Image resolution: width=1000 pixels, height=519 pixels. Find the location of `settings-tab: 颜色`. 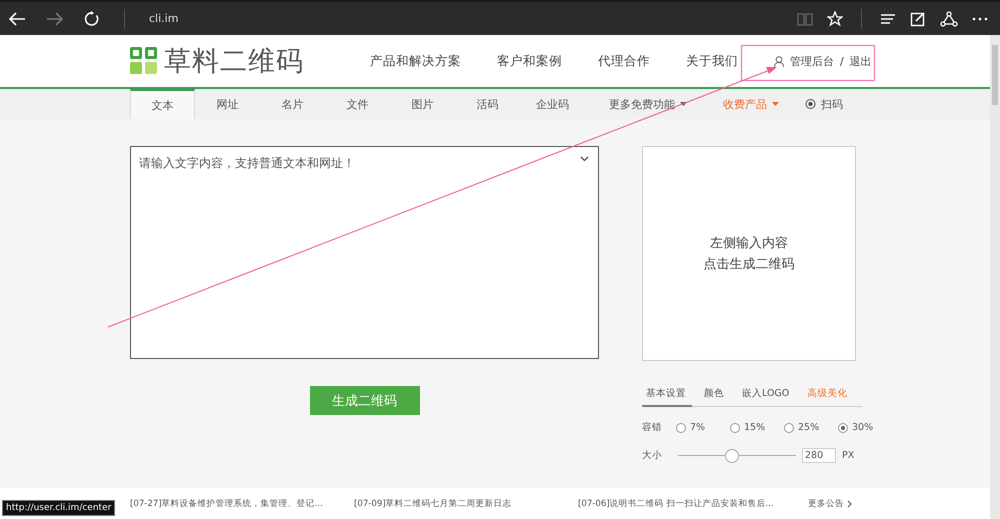

settings-tab: 颜色 is located at coordinates (715, 396).